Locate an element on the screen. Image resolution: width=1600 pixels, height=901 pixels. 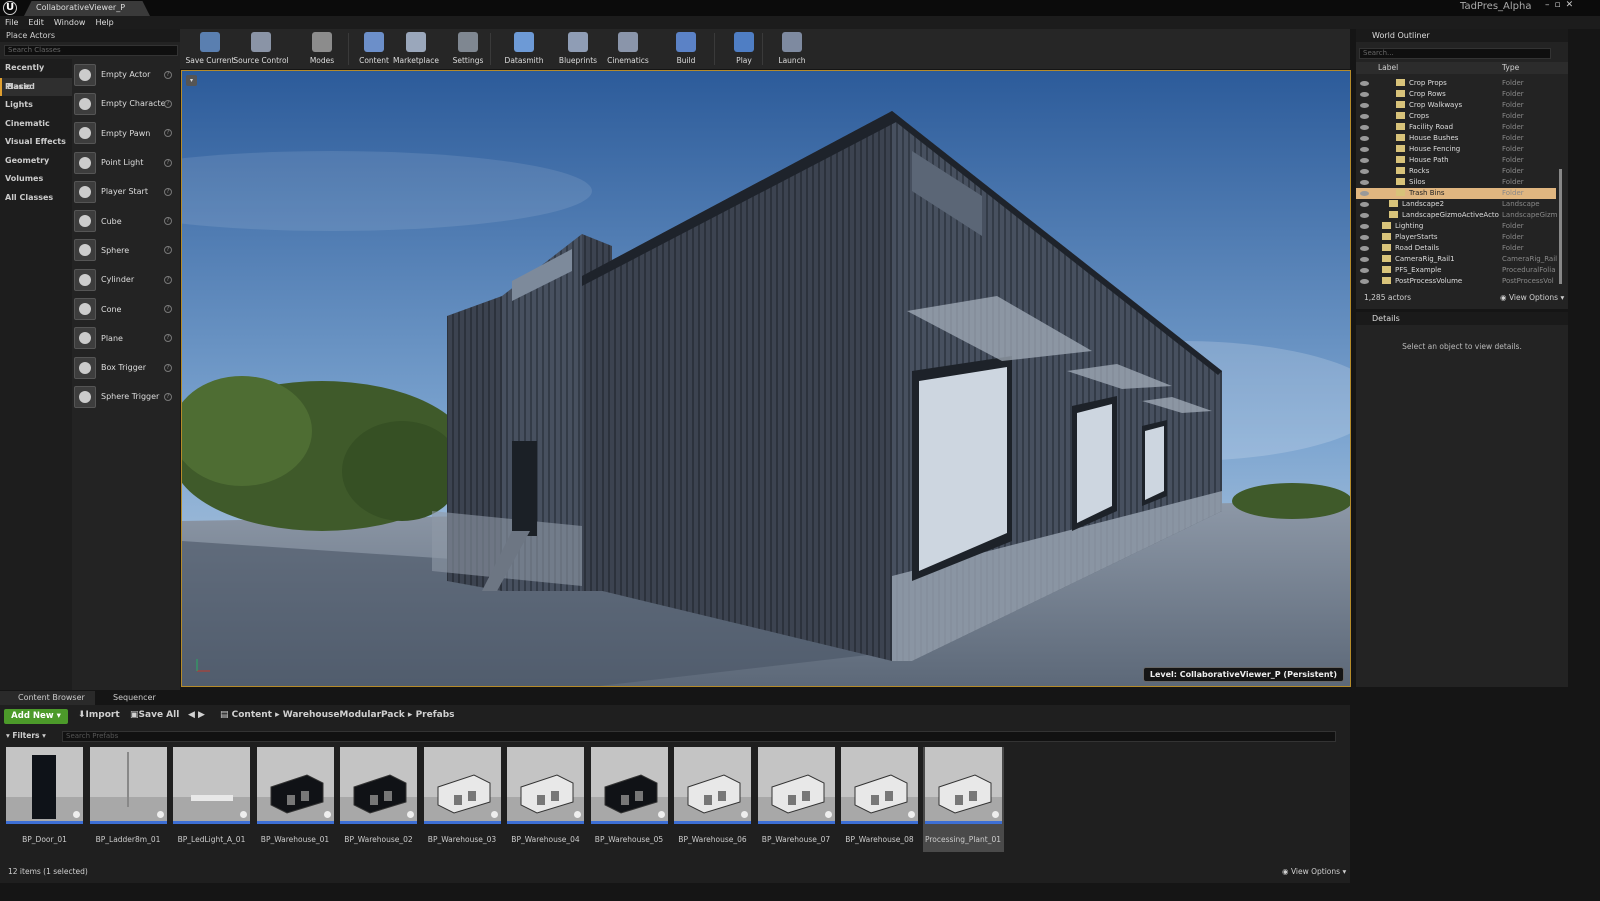
toolbar-modes-button: Modes is located at coordinates (322, 49).